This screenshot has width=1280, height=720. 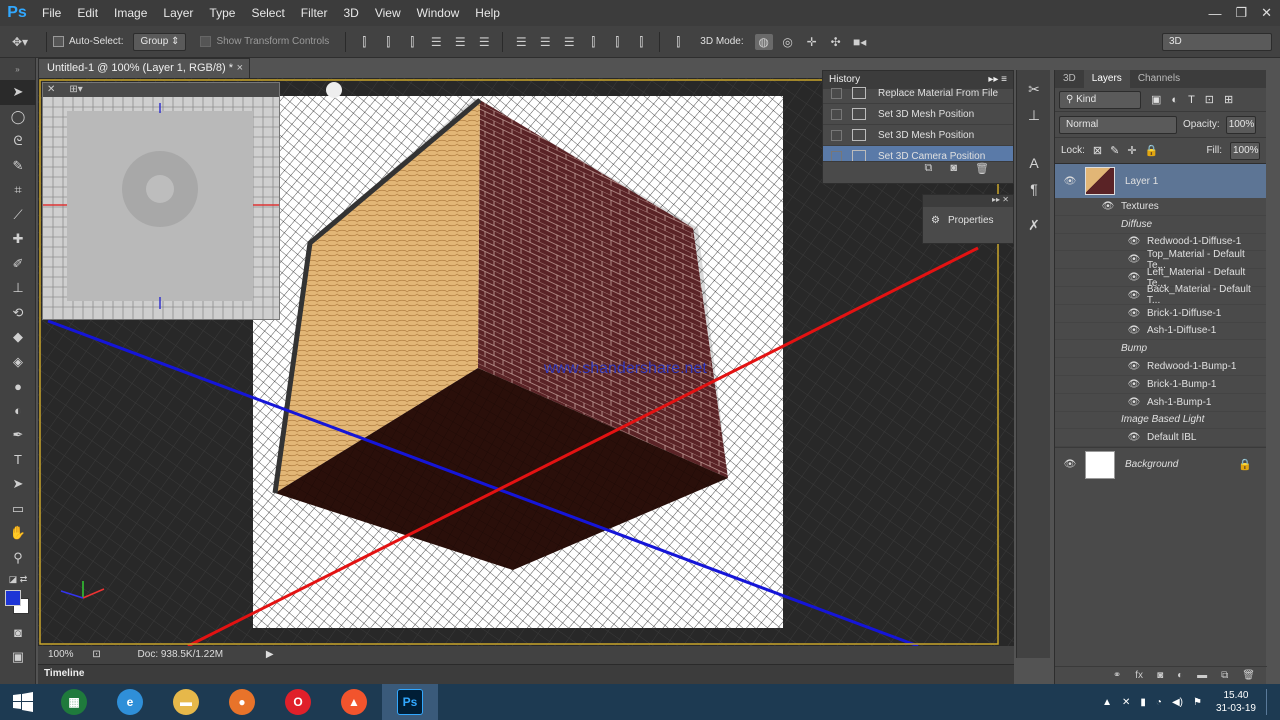 What do you see at coordinates (270, 654) in the screenshot?
I see `status-menu-arrow-icon: ▶` at bounding box center [270, 654].